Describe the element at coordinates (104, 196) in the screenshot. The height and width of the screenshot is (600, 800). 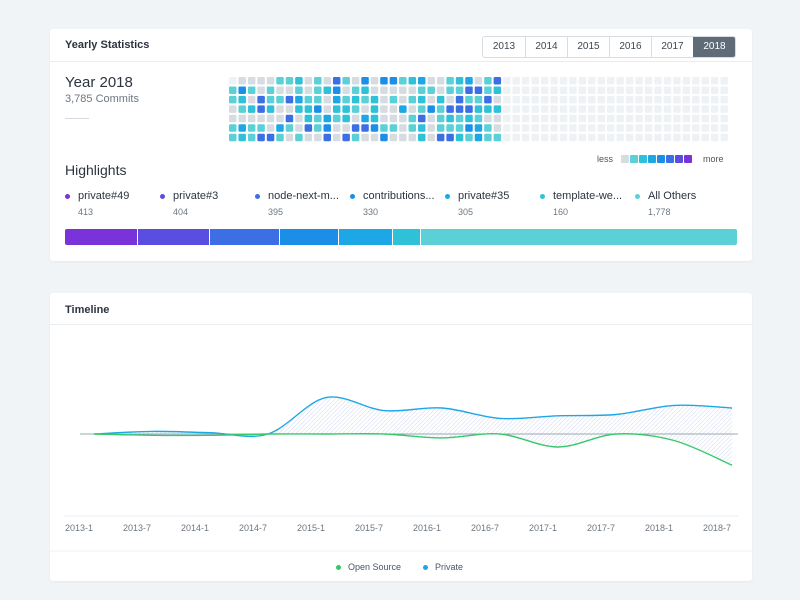
I see `repo-name: private#49` at that location.